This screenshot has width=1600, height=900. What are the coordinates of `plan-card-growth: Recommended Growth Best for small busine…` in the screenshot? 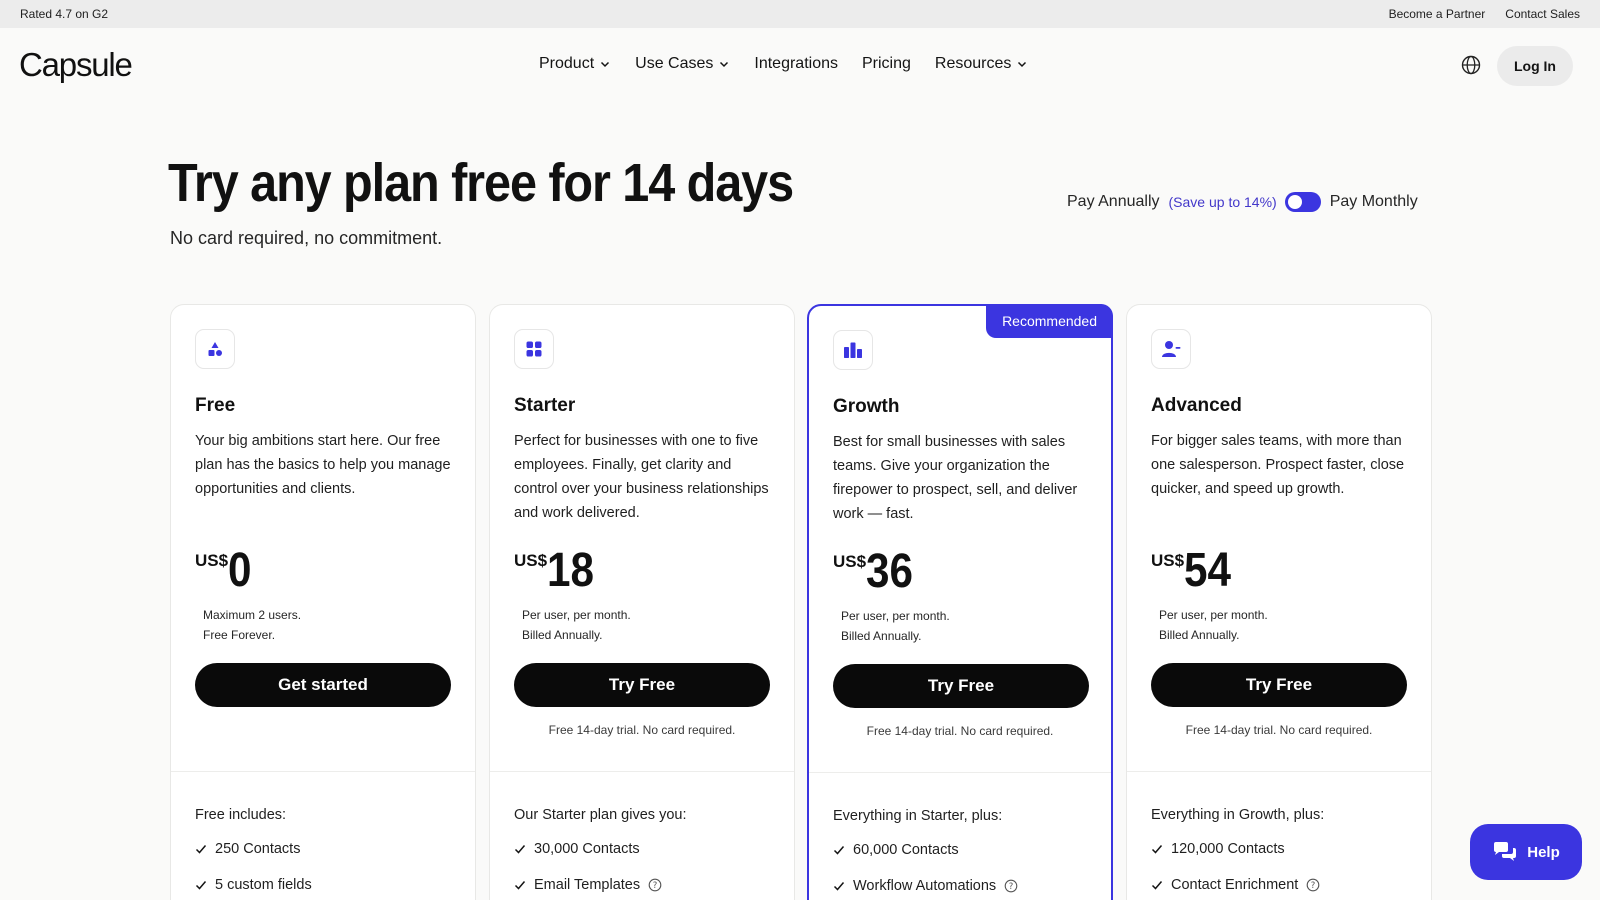 It's located at (960, 602).